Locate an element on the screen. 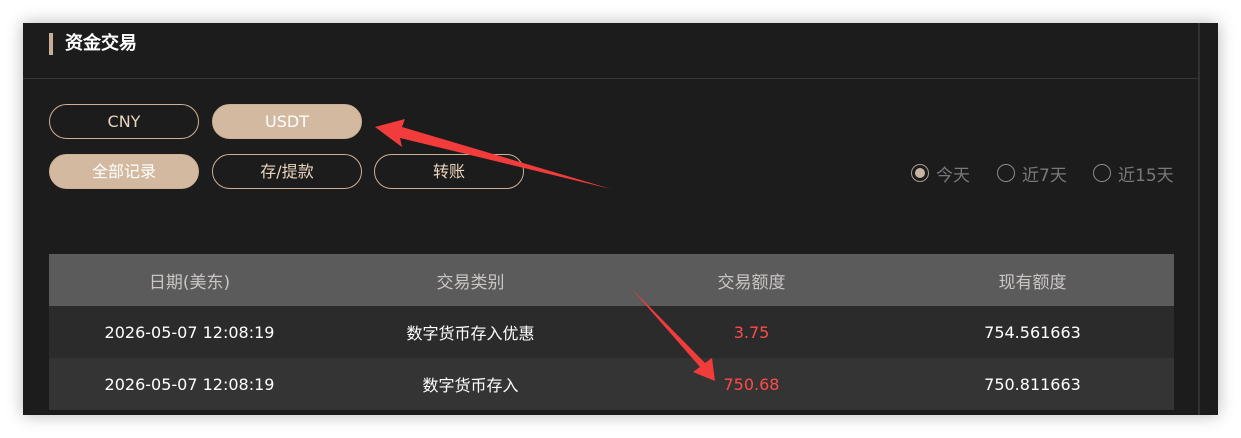  column-header-date: 日期(美东) is located at coordinates (189, 282).